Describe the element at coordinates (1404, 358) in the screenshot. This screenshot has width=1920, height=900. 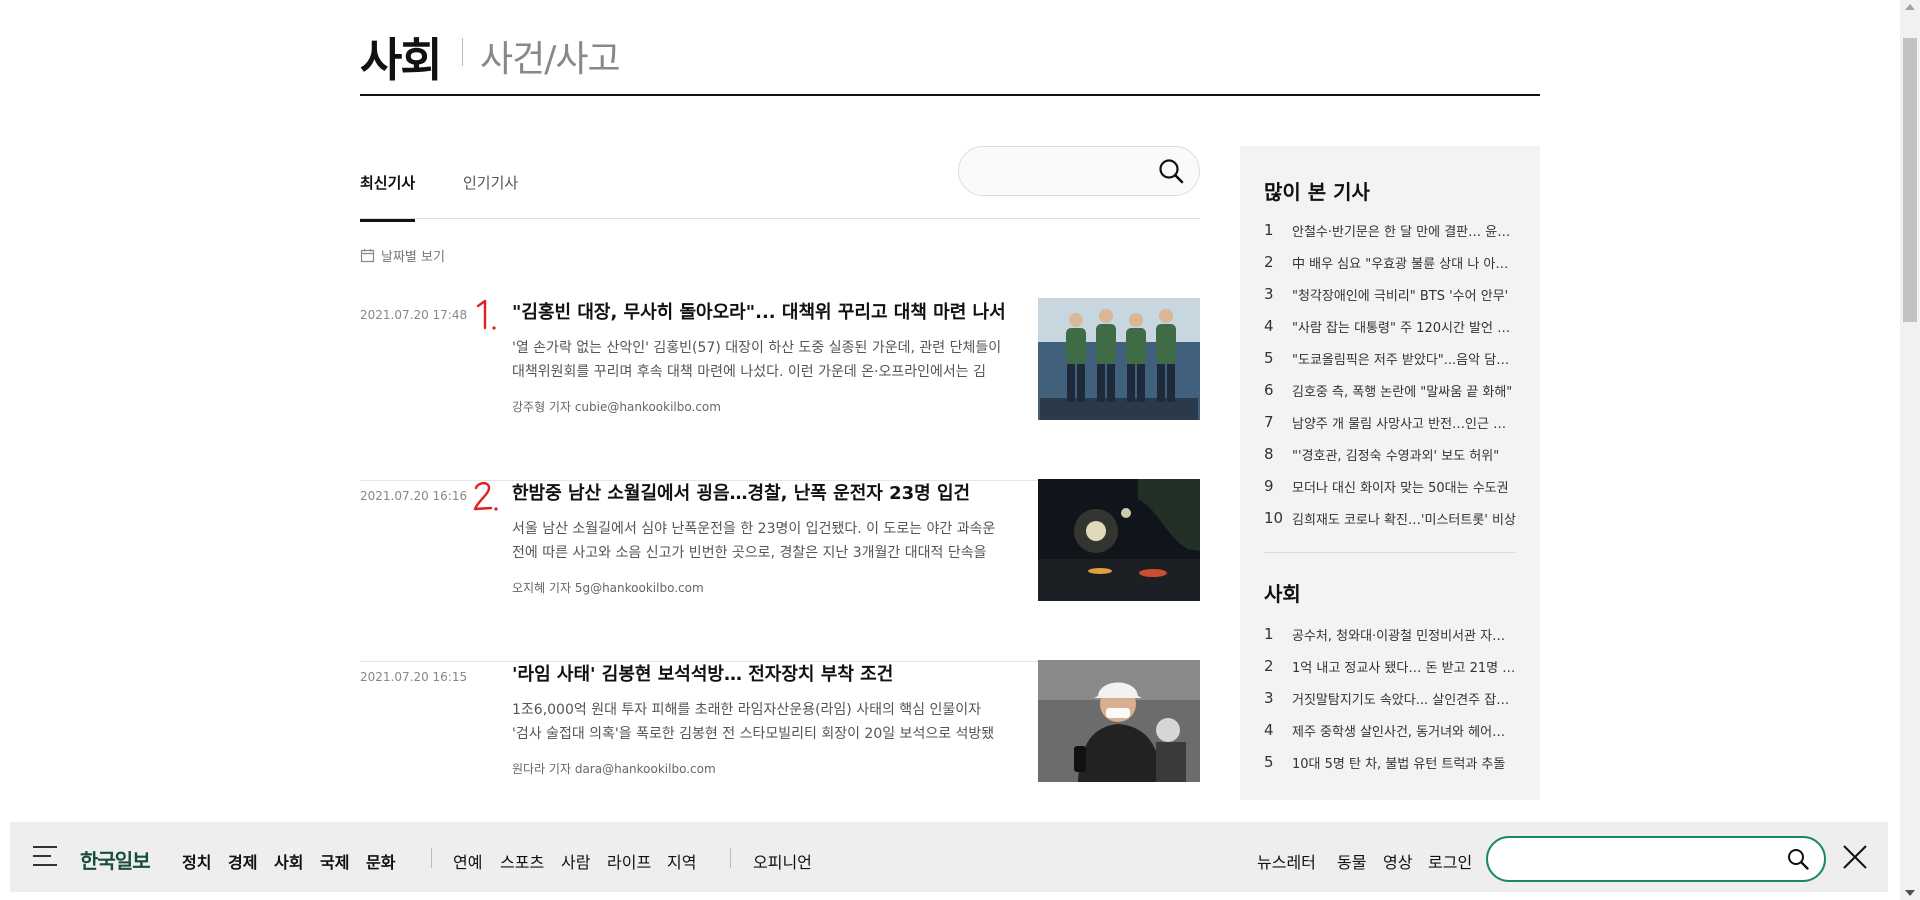
I see `item-title: "도쿄올림픽은 저주 받았다"...음악 담당자` at that location.